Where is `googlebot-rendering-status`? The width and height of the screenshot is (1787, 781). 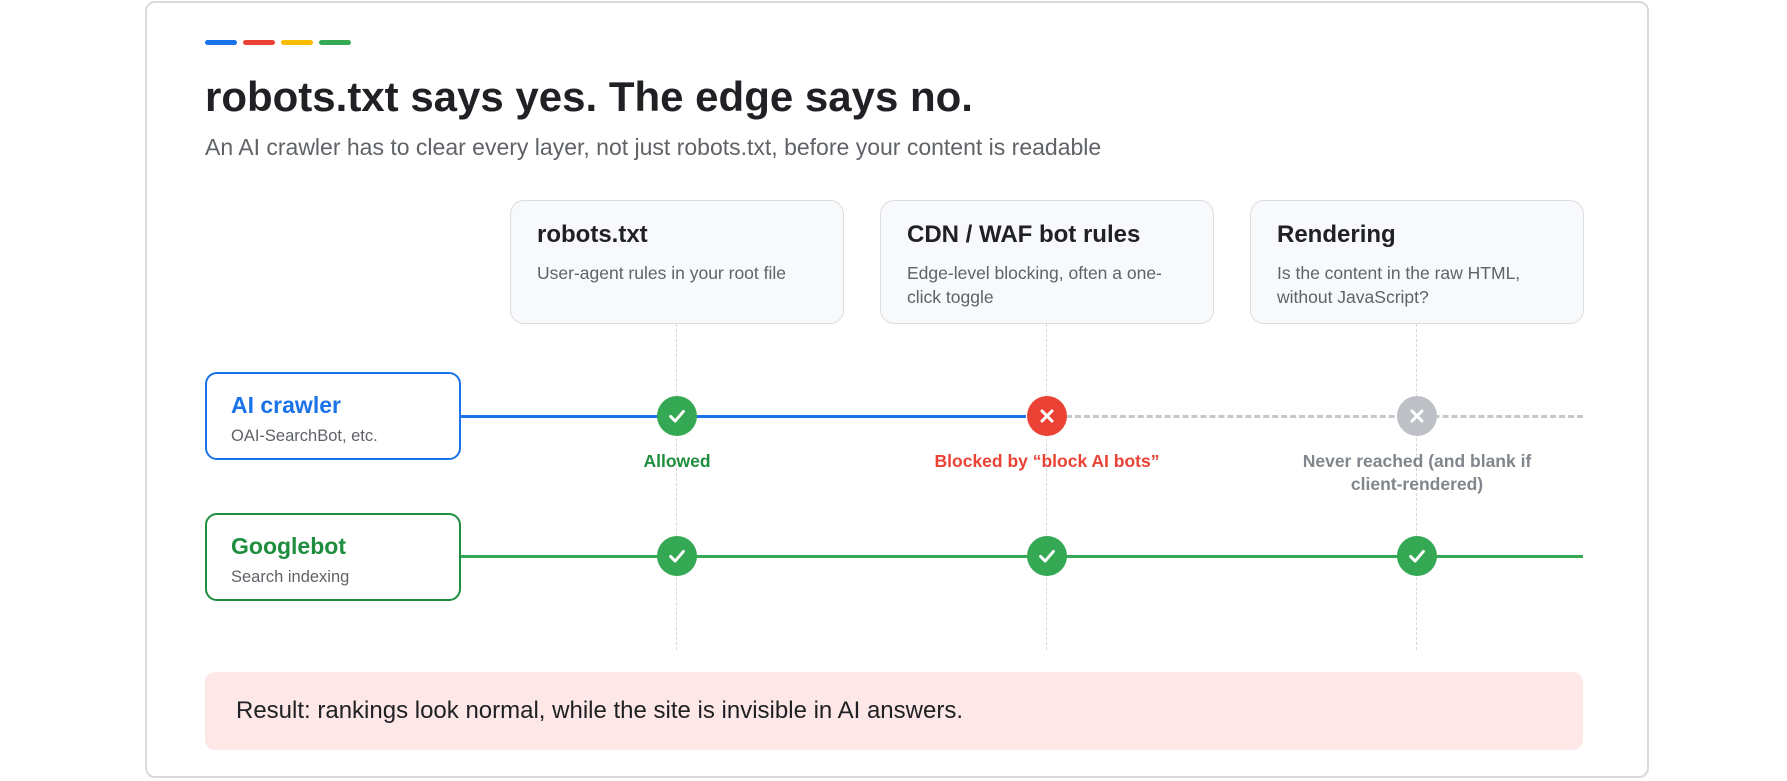
googlebot-rendering-status is located at coordinates (1417, 556).